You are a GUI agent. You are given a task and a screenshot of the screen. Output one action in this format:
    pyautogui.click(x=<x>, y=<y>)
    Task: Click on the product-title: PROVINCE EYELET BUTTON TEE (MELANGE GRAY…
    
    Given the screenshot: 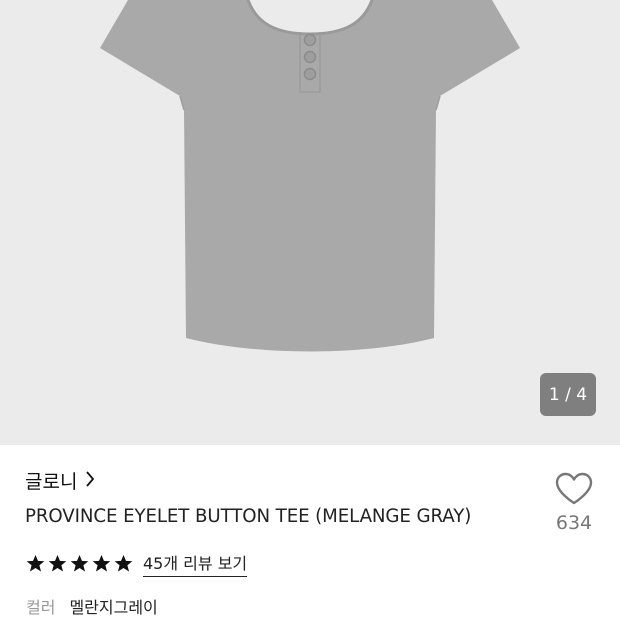 What is the action you would take?
    pyautogui.click(x=248, y=516)
    